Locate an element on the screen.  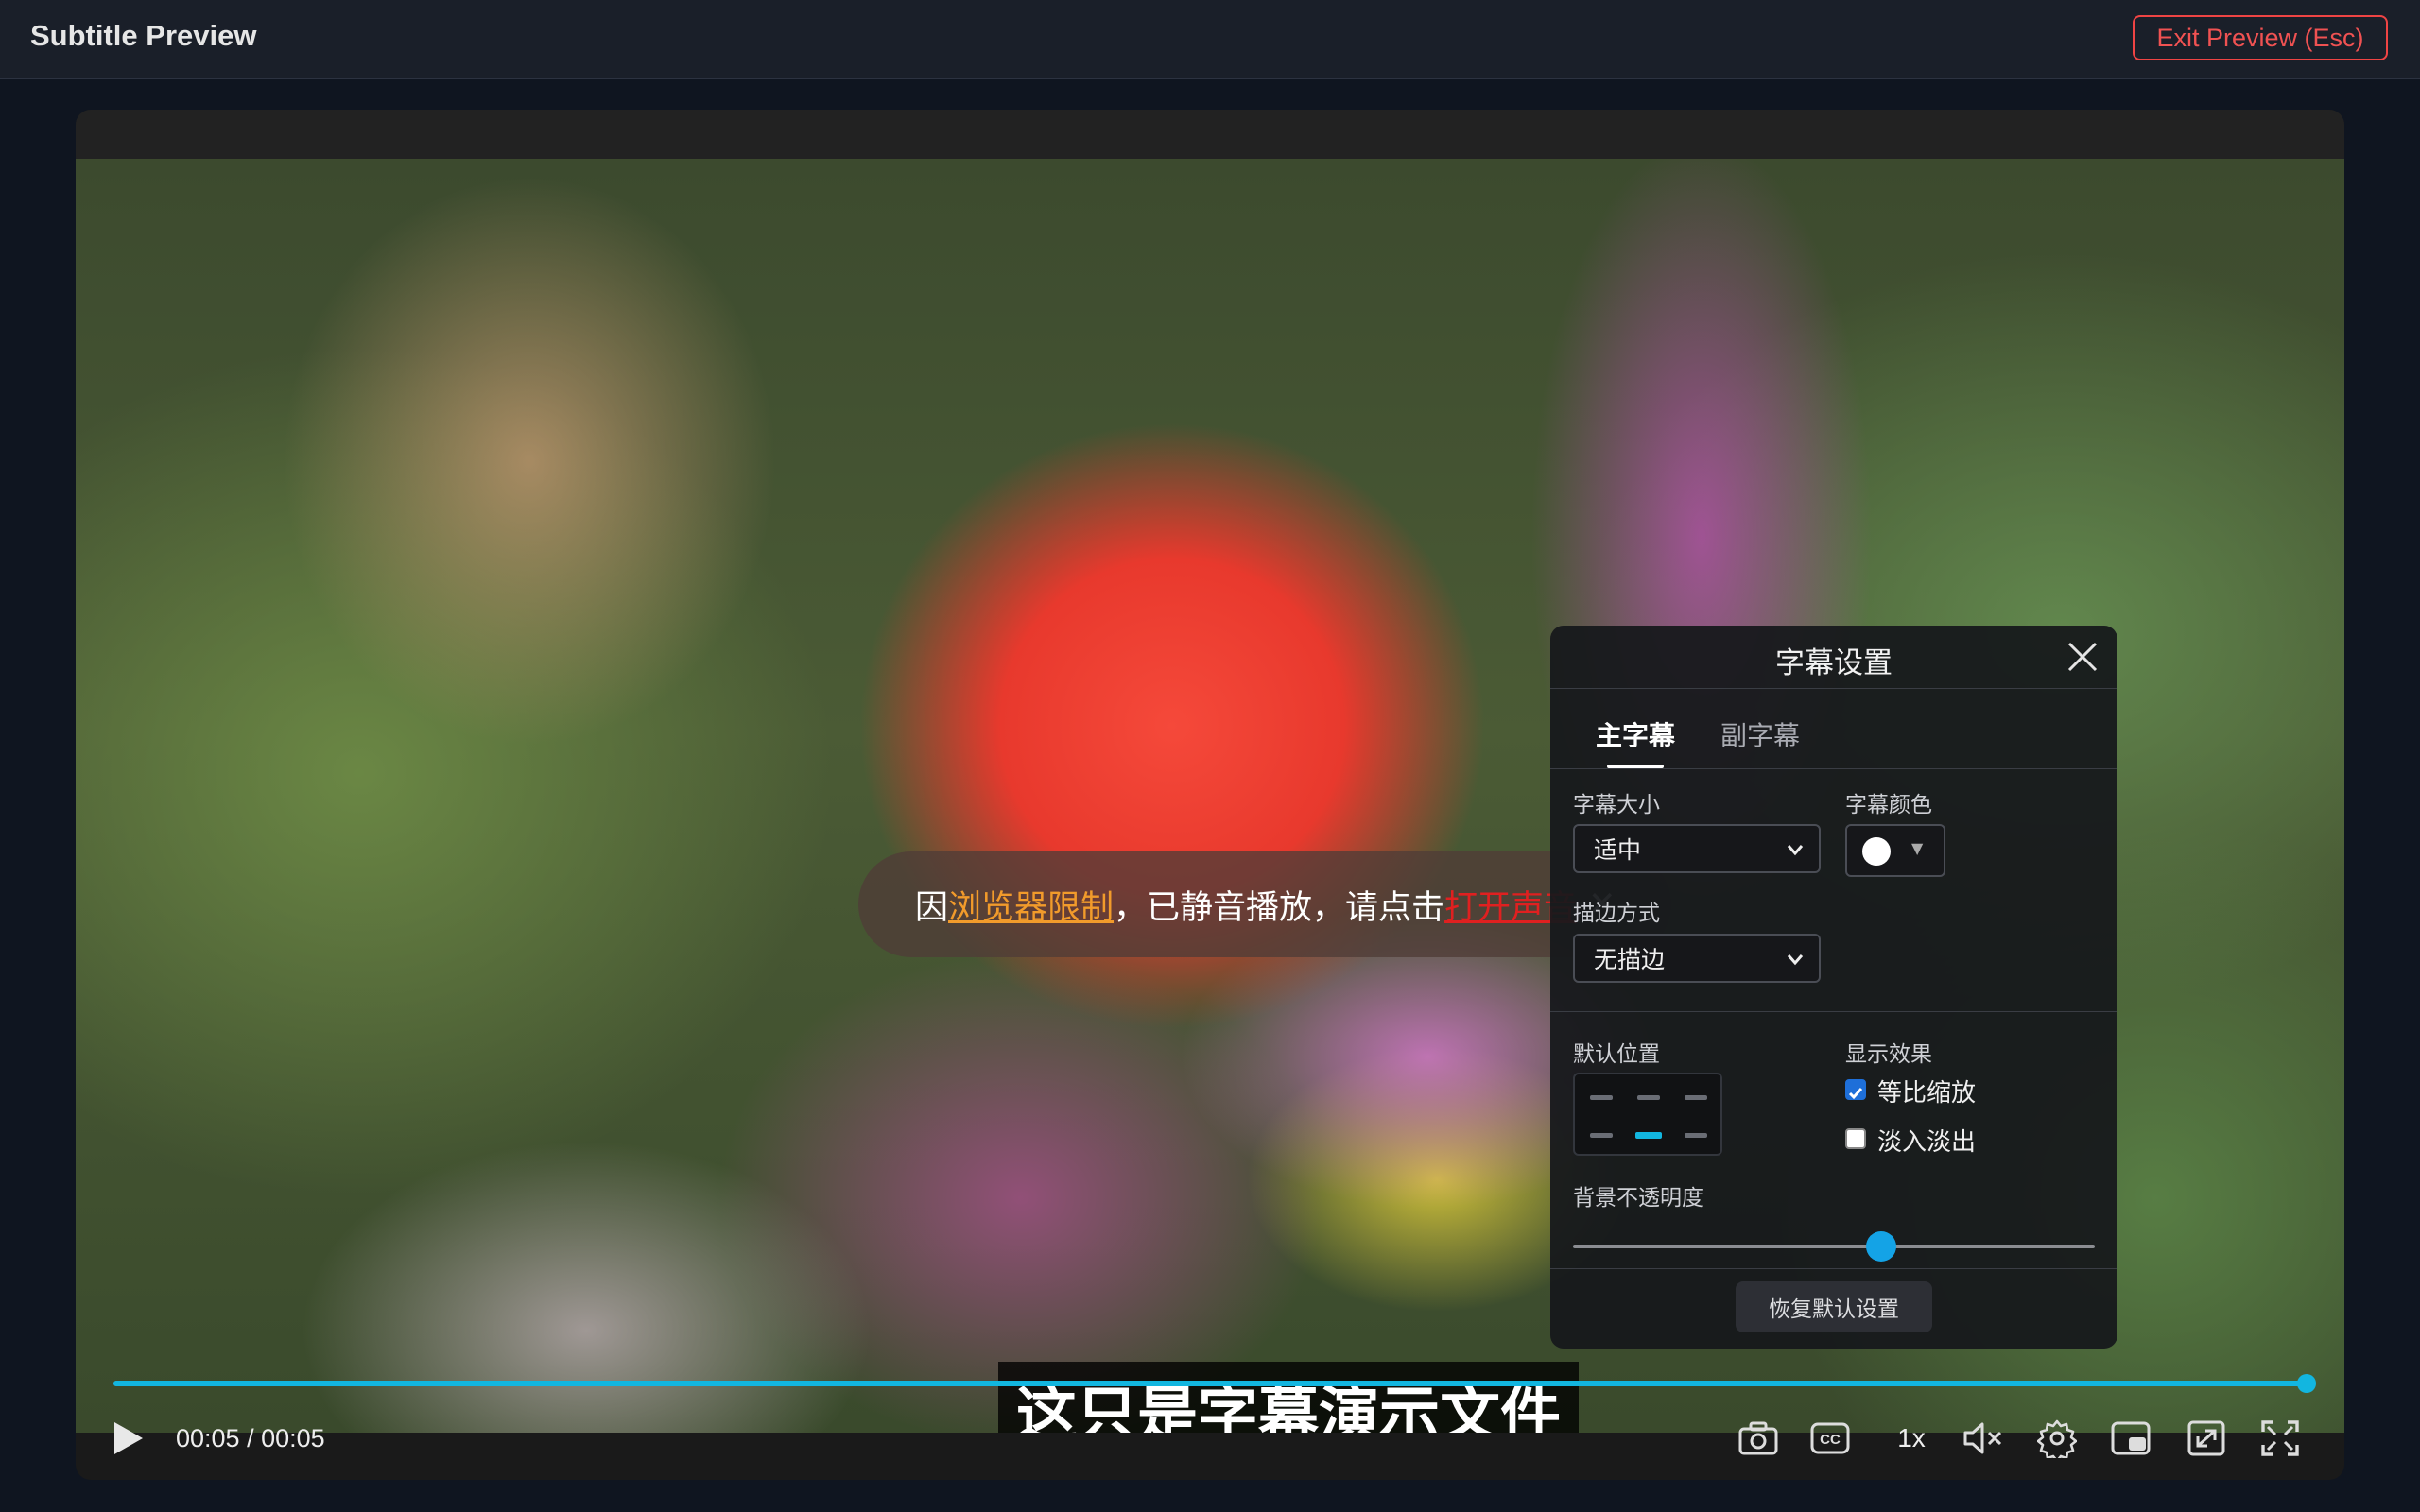
screenshot-button is located at coordinates (1758, 1438).